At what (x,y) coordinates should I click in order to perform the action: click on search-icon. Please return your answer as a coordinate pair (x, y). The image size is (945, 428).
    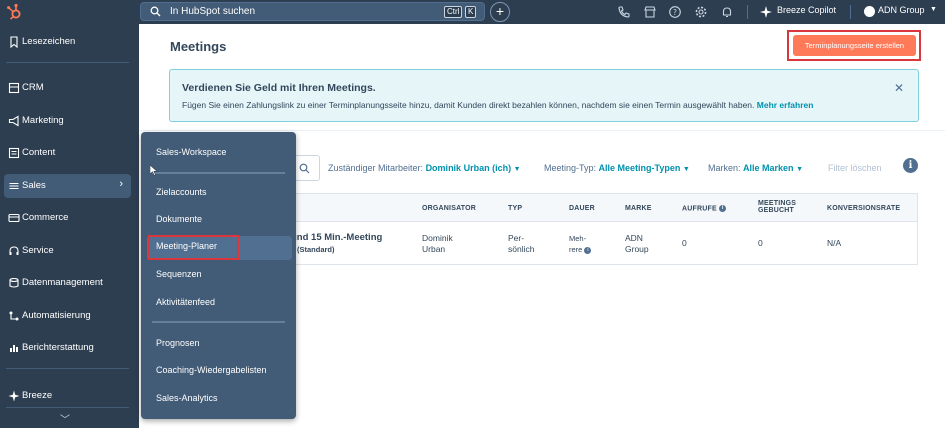
    Looking at the image, I should click on (155, 11).